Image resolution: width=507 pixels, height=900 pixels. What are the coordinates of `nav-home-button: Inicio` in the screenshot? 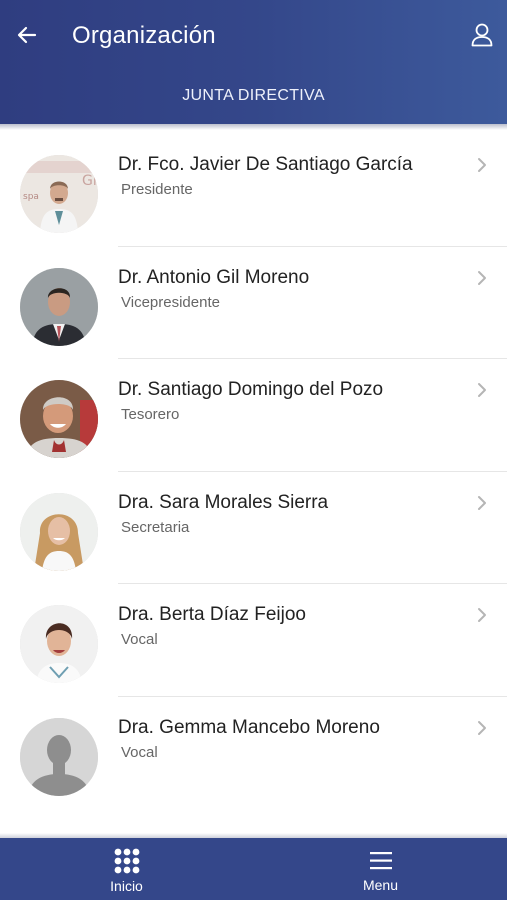 It's located at (126, 869).